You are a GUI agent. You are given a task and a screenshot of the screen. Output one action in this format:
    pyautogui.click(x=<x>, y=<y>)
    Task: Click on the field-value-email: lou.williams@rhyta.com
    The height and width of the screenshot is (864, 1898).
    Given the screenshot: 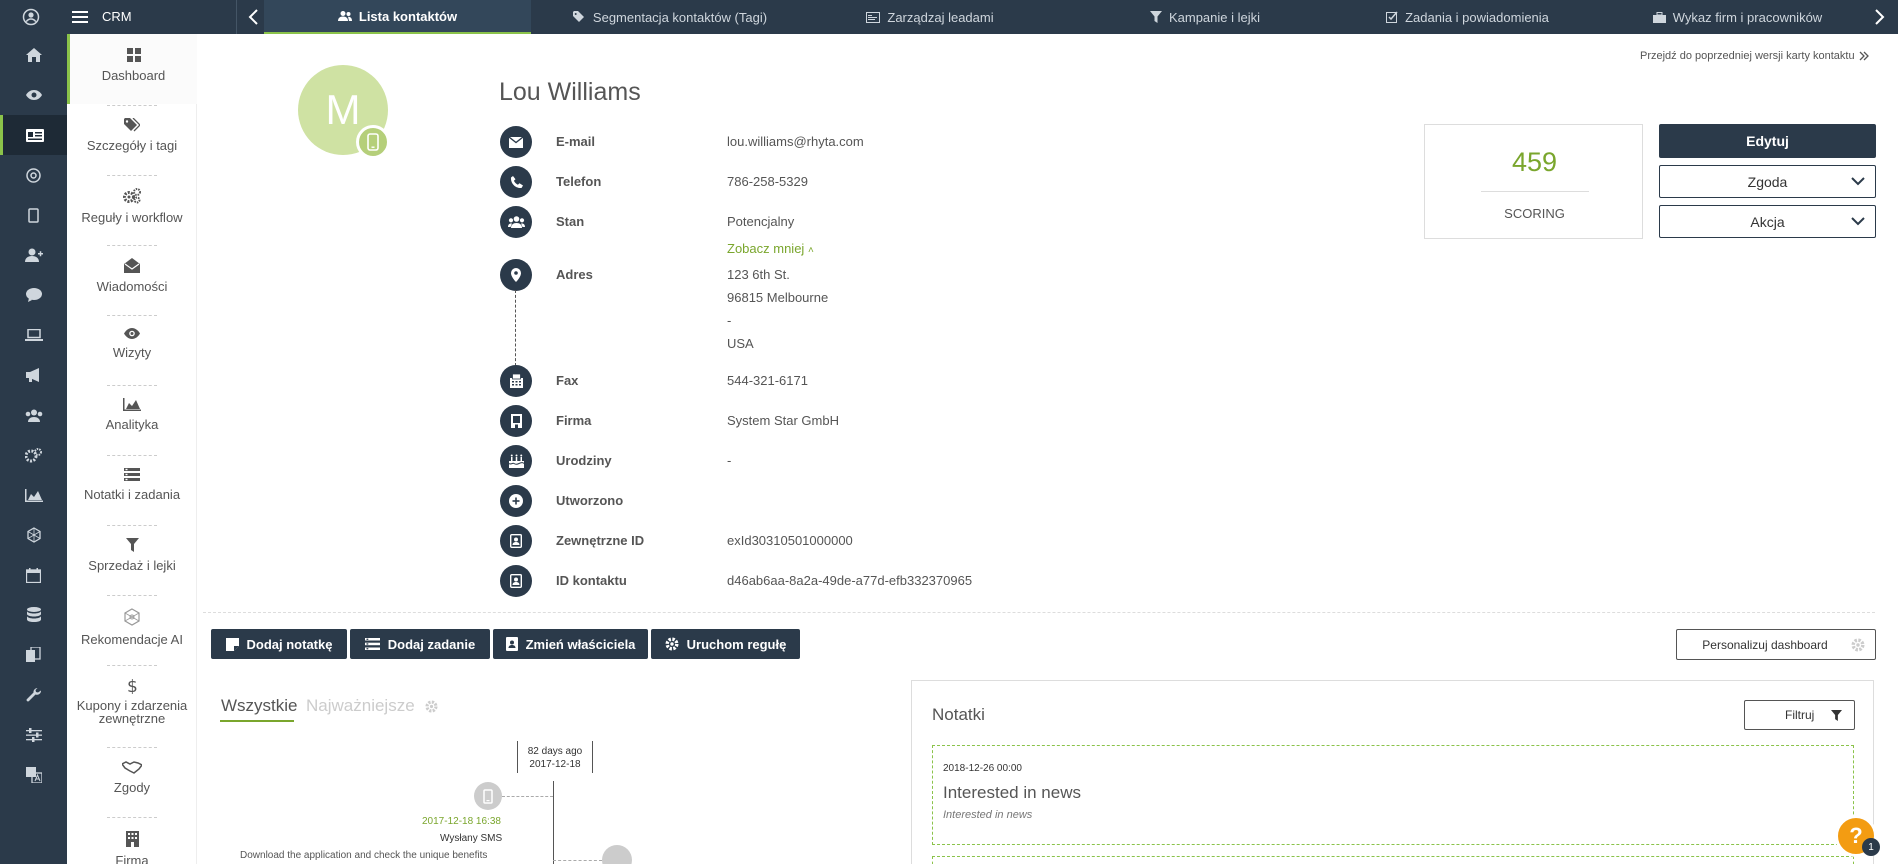 What is the action you would take?
    pyautogui.click(x=795, y=141)
    